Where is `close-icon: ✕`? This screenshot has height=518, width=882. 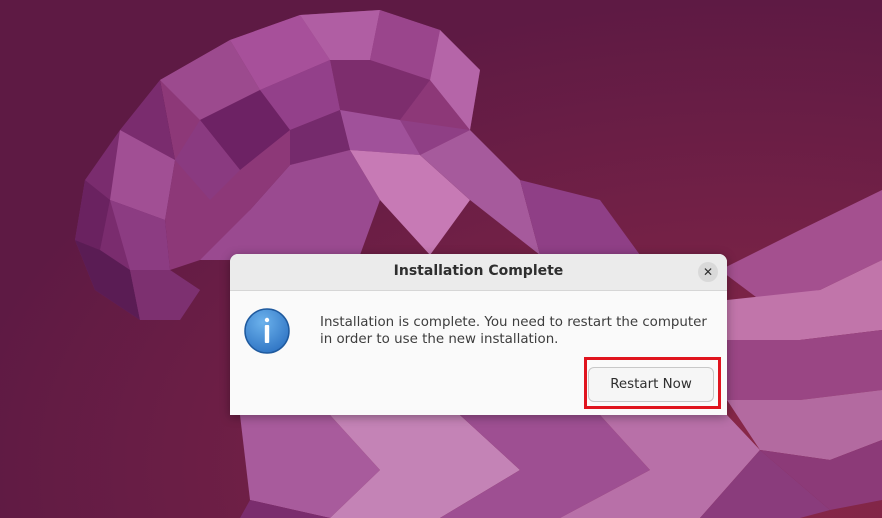 close-icon: ✕ is located at coordinates (708, 272).